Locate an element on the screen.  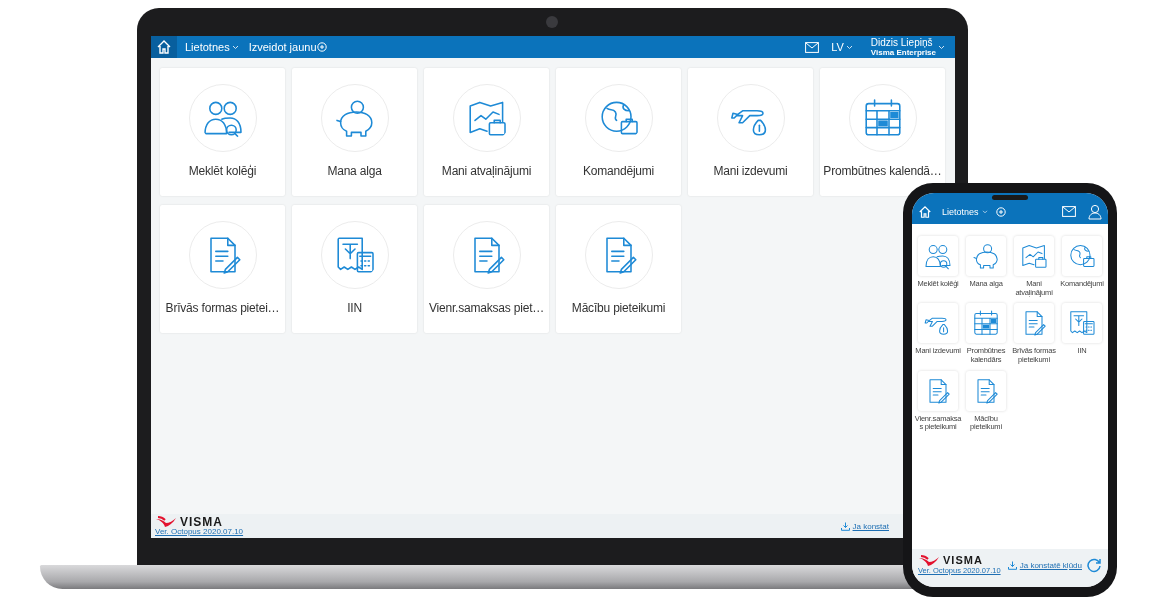
refresh-icon is located at coordinates (1094, 565).